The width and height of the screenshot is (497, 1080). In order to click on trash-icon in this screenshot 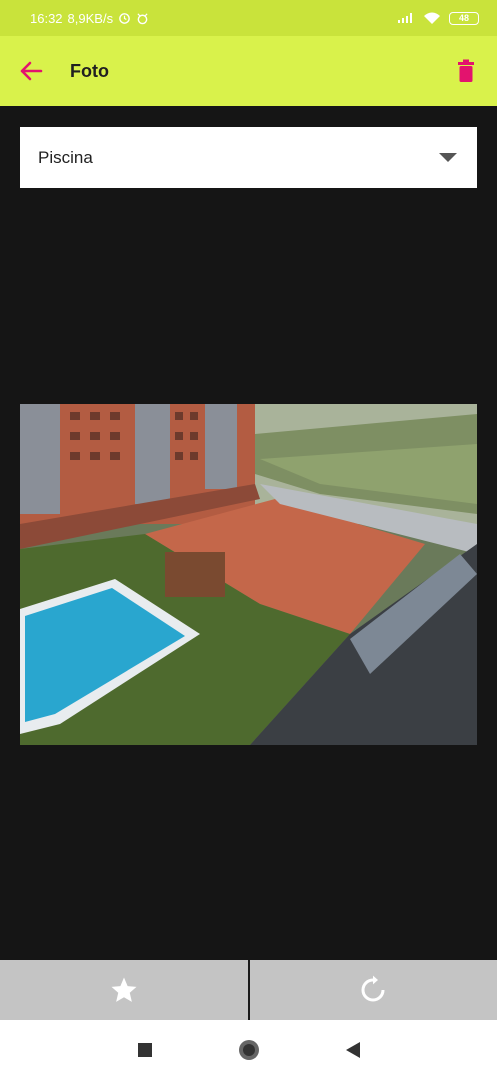, I will do `click(466, 70)`.